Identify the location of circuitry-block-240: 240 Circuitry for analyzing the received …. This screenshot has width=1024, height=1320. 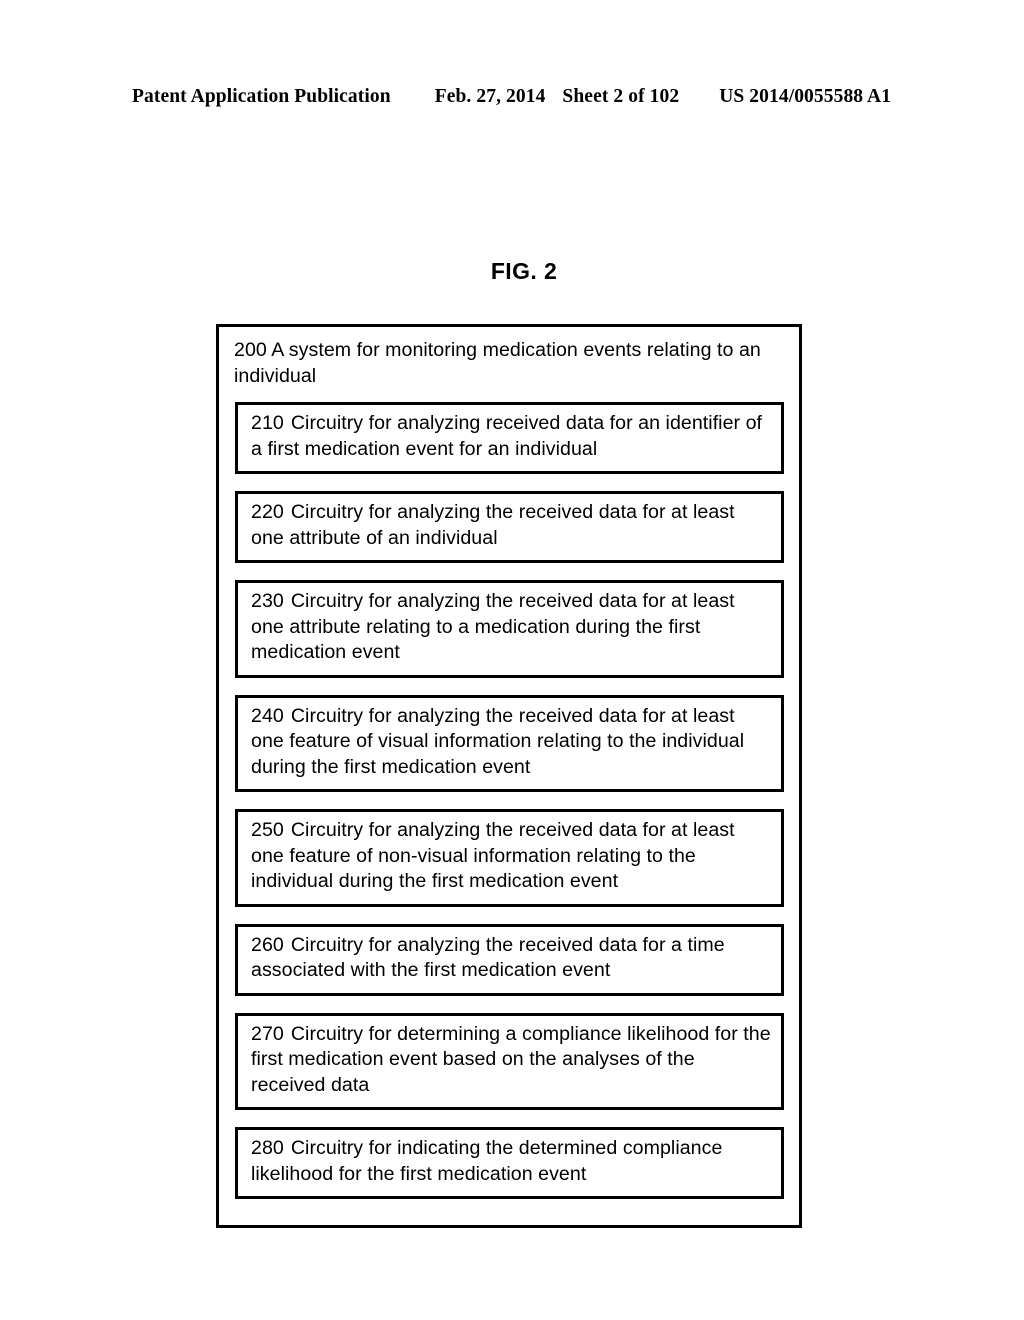
(509, 743).